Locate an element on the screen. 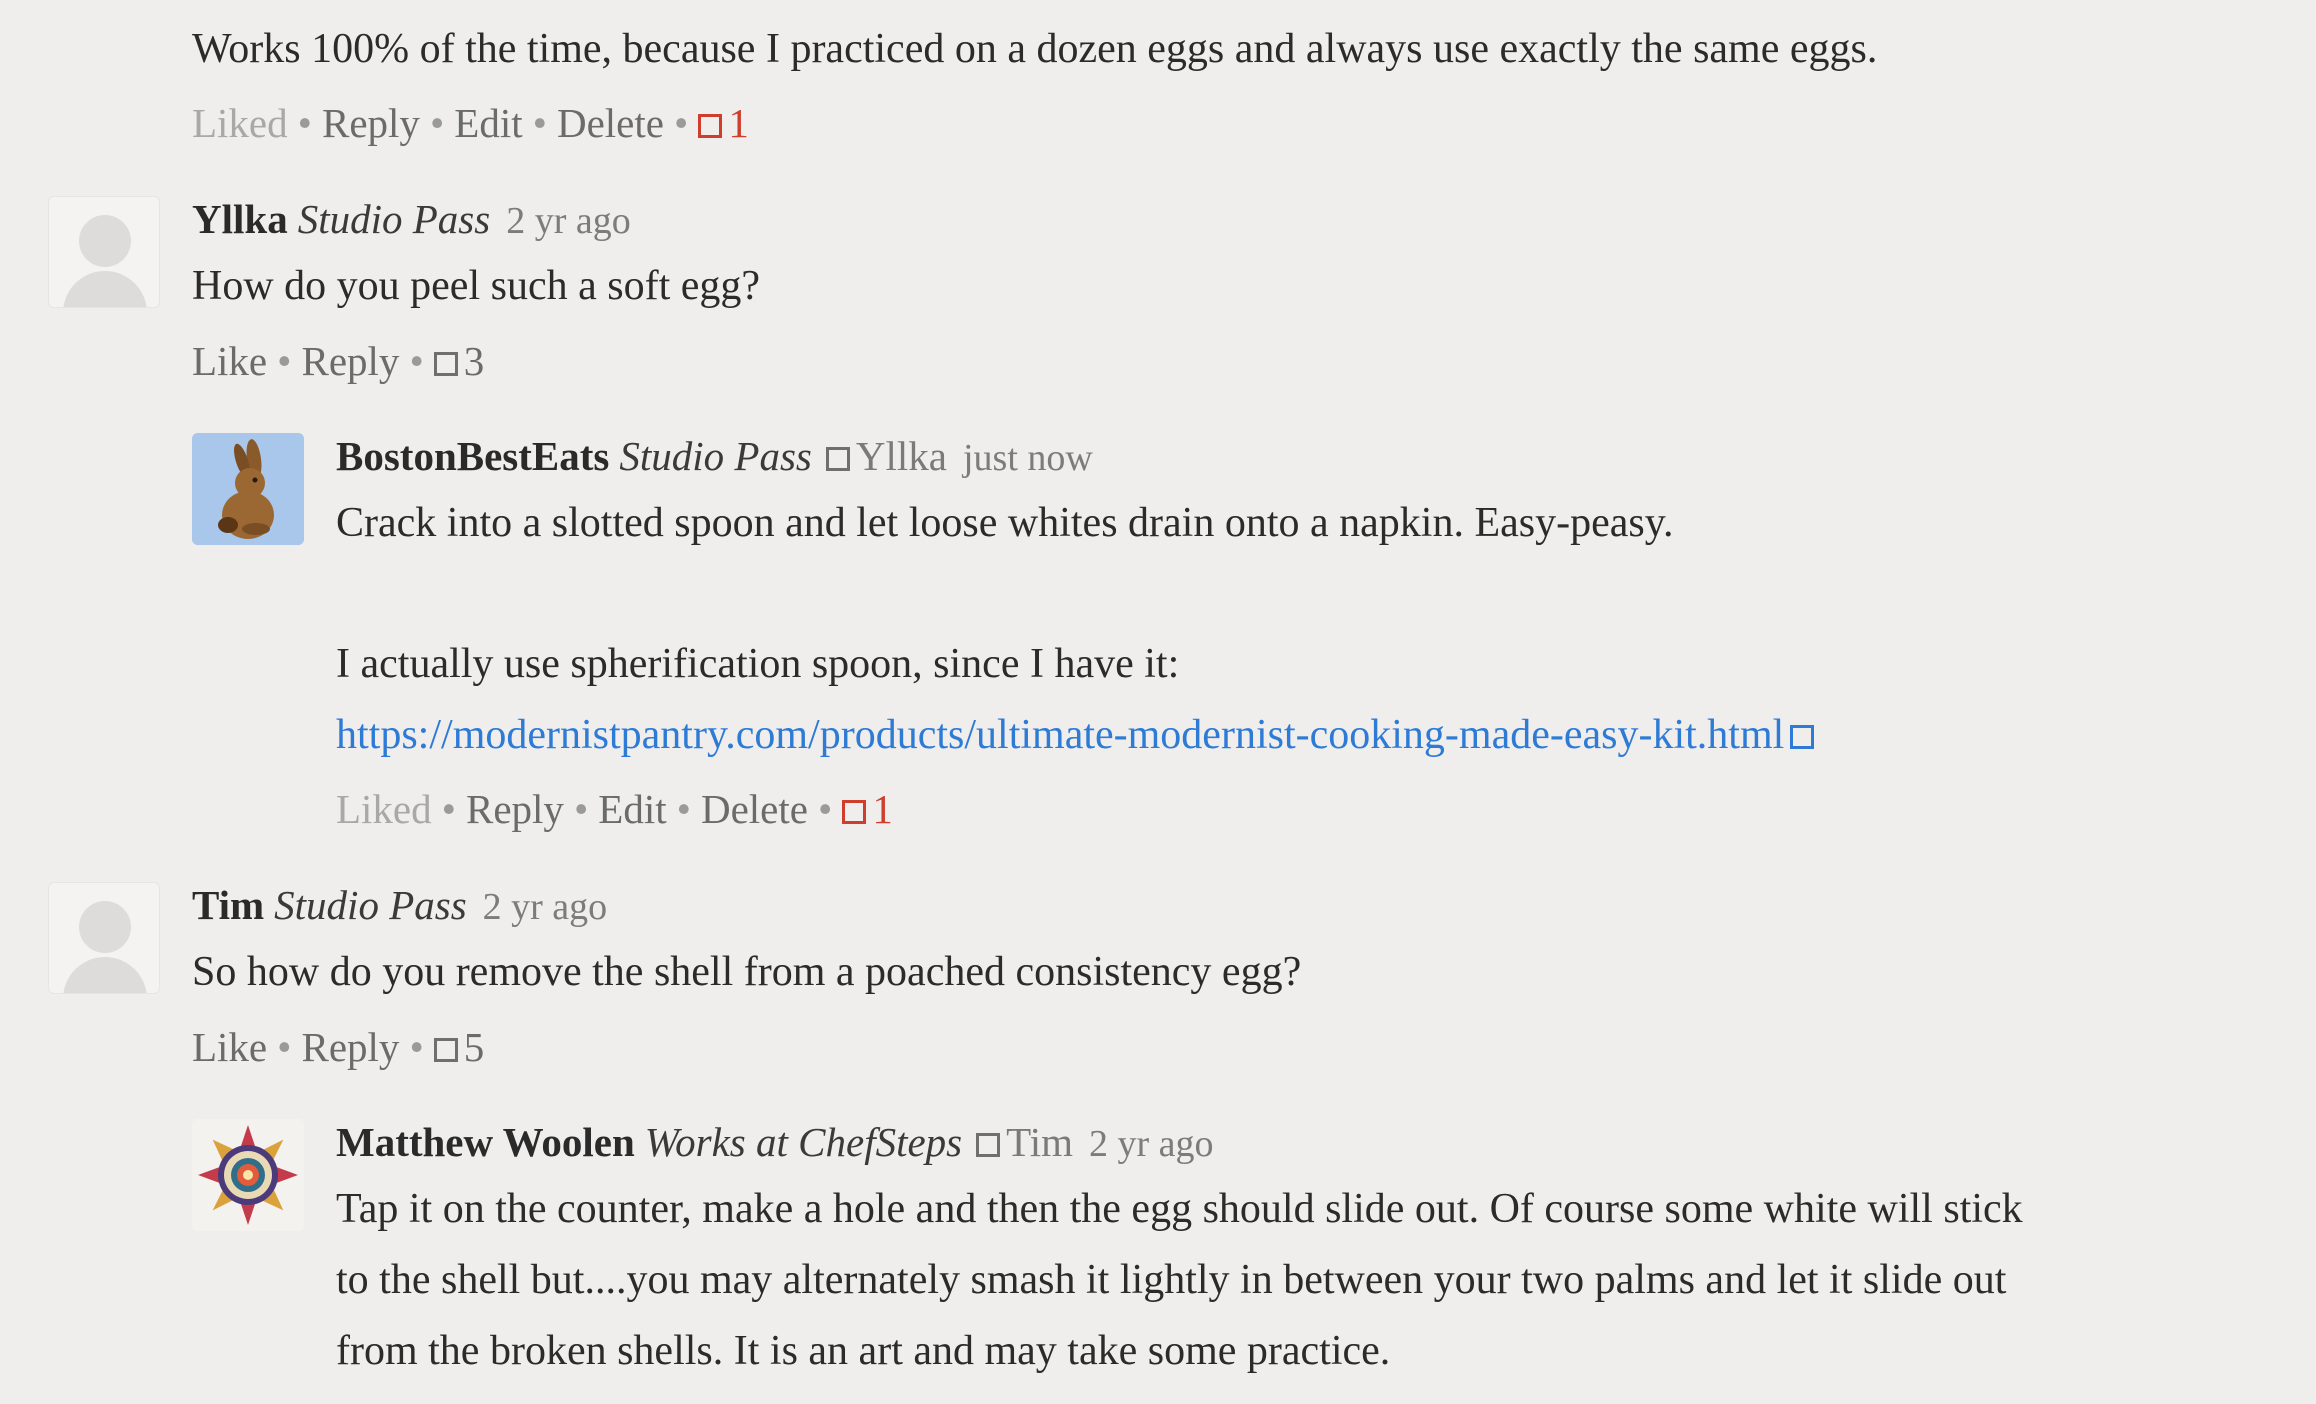 The image size is (2316, 1404). mandala-avatar-image is located at coordinates (248, 1175).